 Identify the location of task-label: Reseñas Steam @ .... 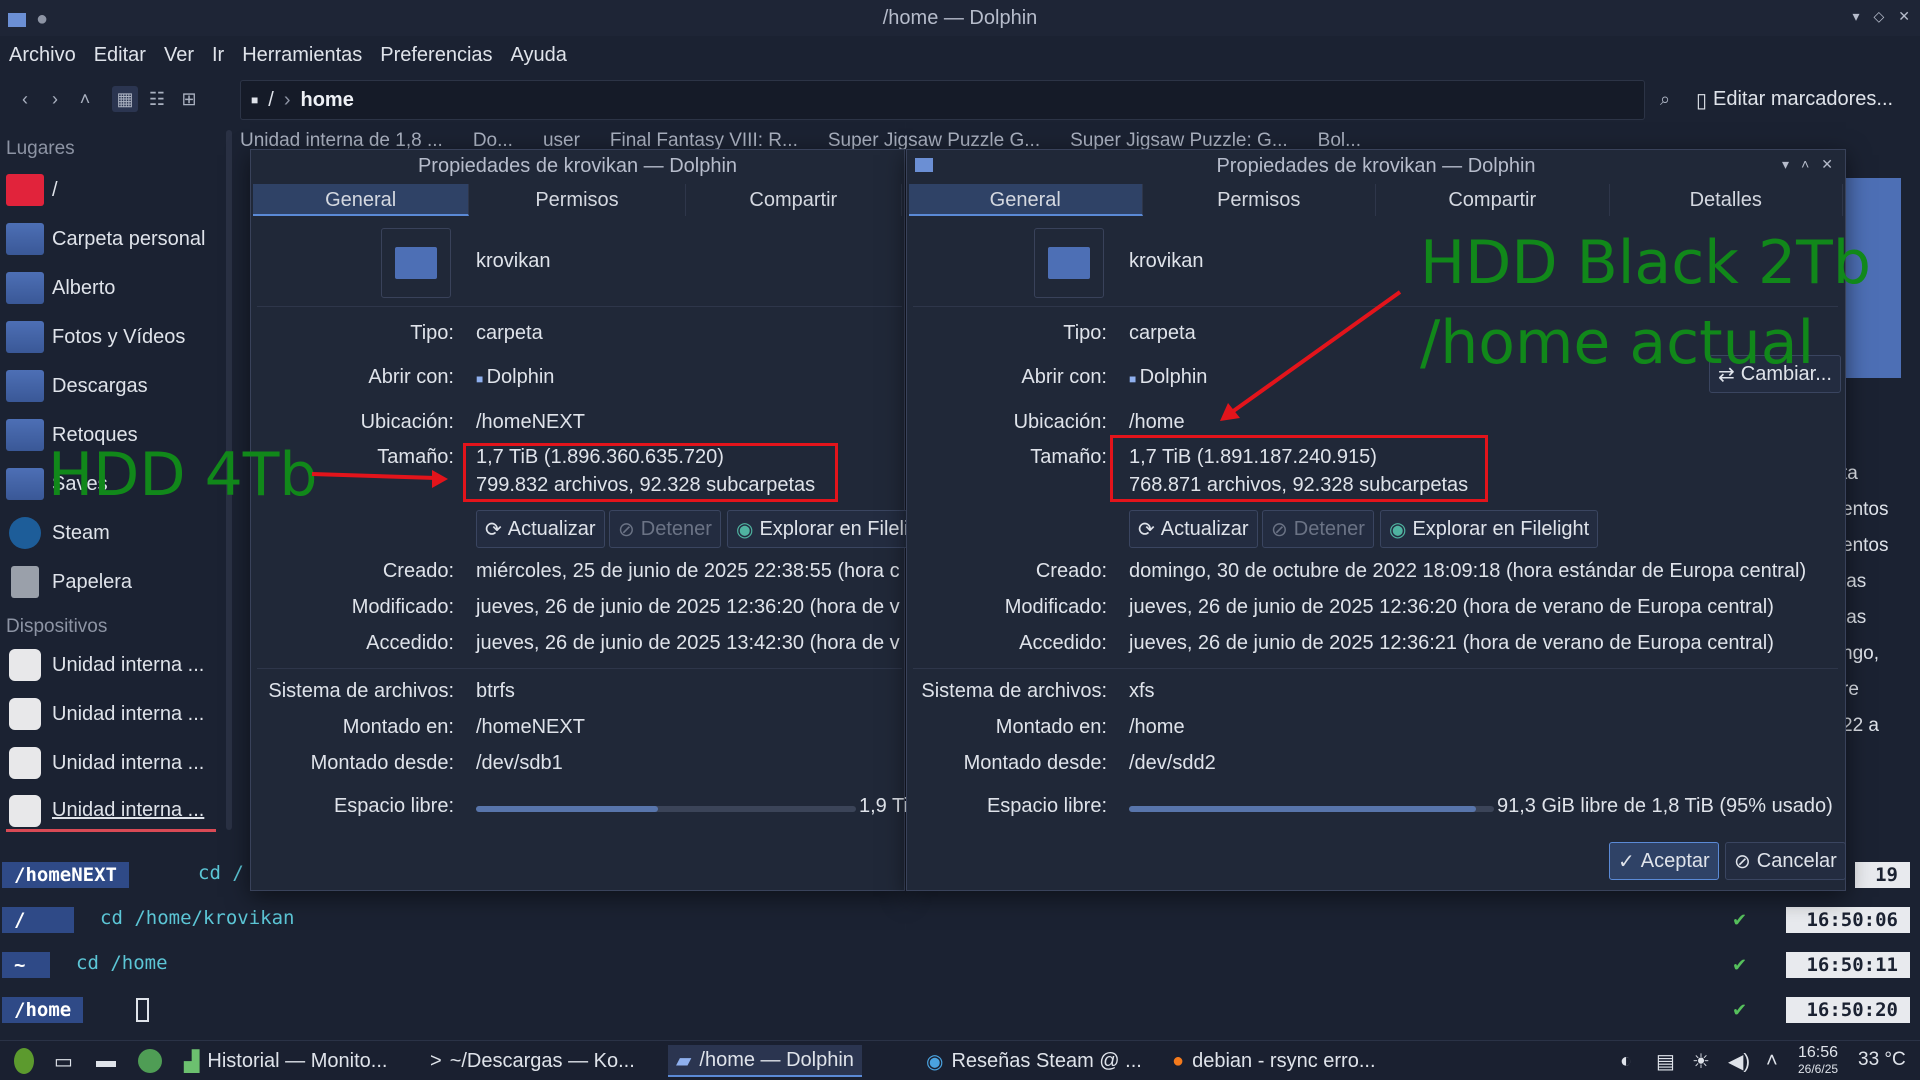
(1046, 1060).